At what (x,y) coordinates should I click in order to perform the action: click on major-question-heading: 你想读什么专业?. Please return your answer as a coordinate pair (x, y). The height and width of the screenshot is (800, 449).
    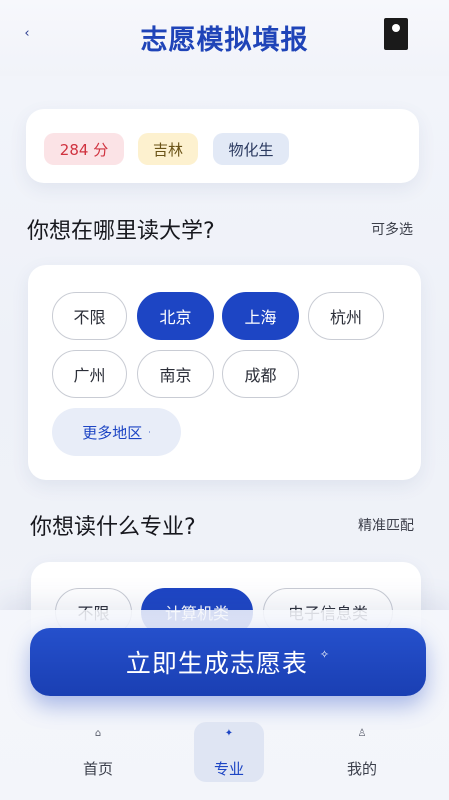
    Looking at the image, I should click on (113, 527).